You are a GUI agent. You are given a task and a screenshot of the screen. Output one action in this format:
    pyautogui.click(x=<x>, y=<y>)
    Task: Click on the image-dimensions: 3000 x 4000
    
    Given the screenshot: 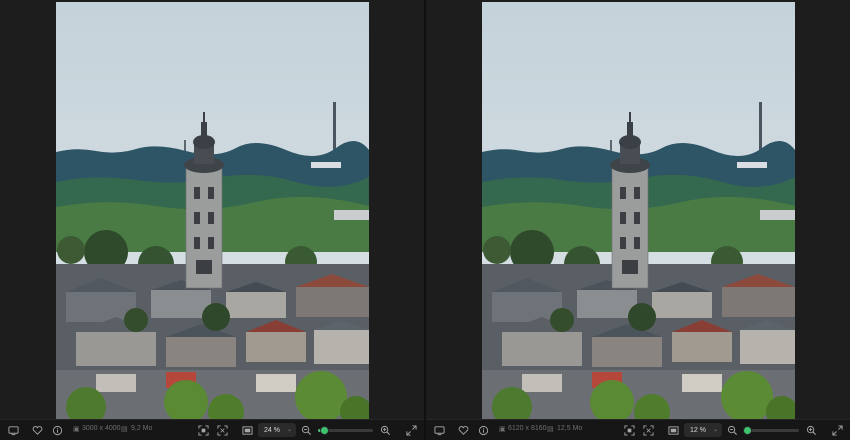 What is the action you would take?
    pyautogui.click(x=101, y=428)
    